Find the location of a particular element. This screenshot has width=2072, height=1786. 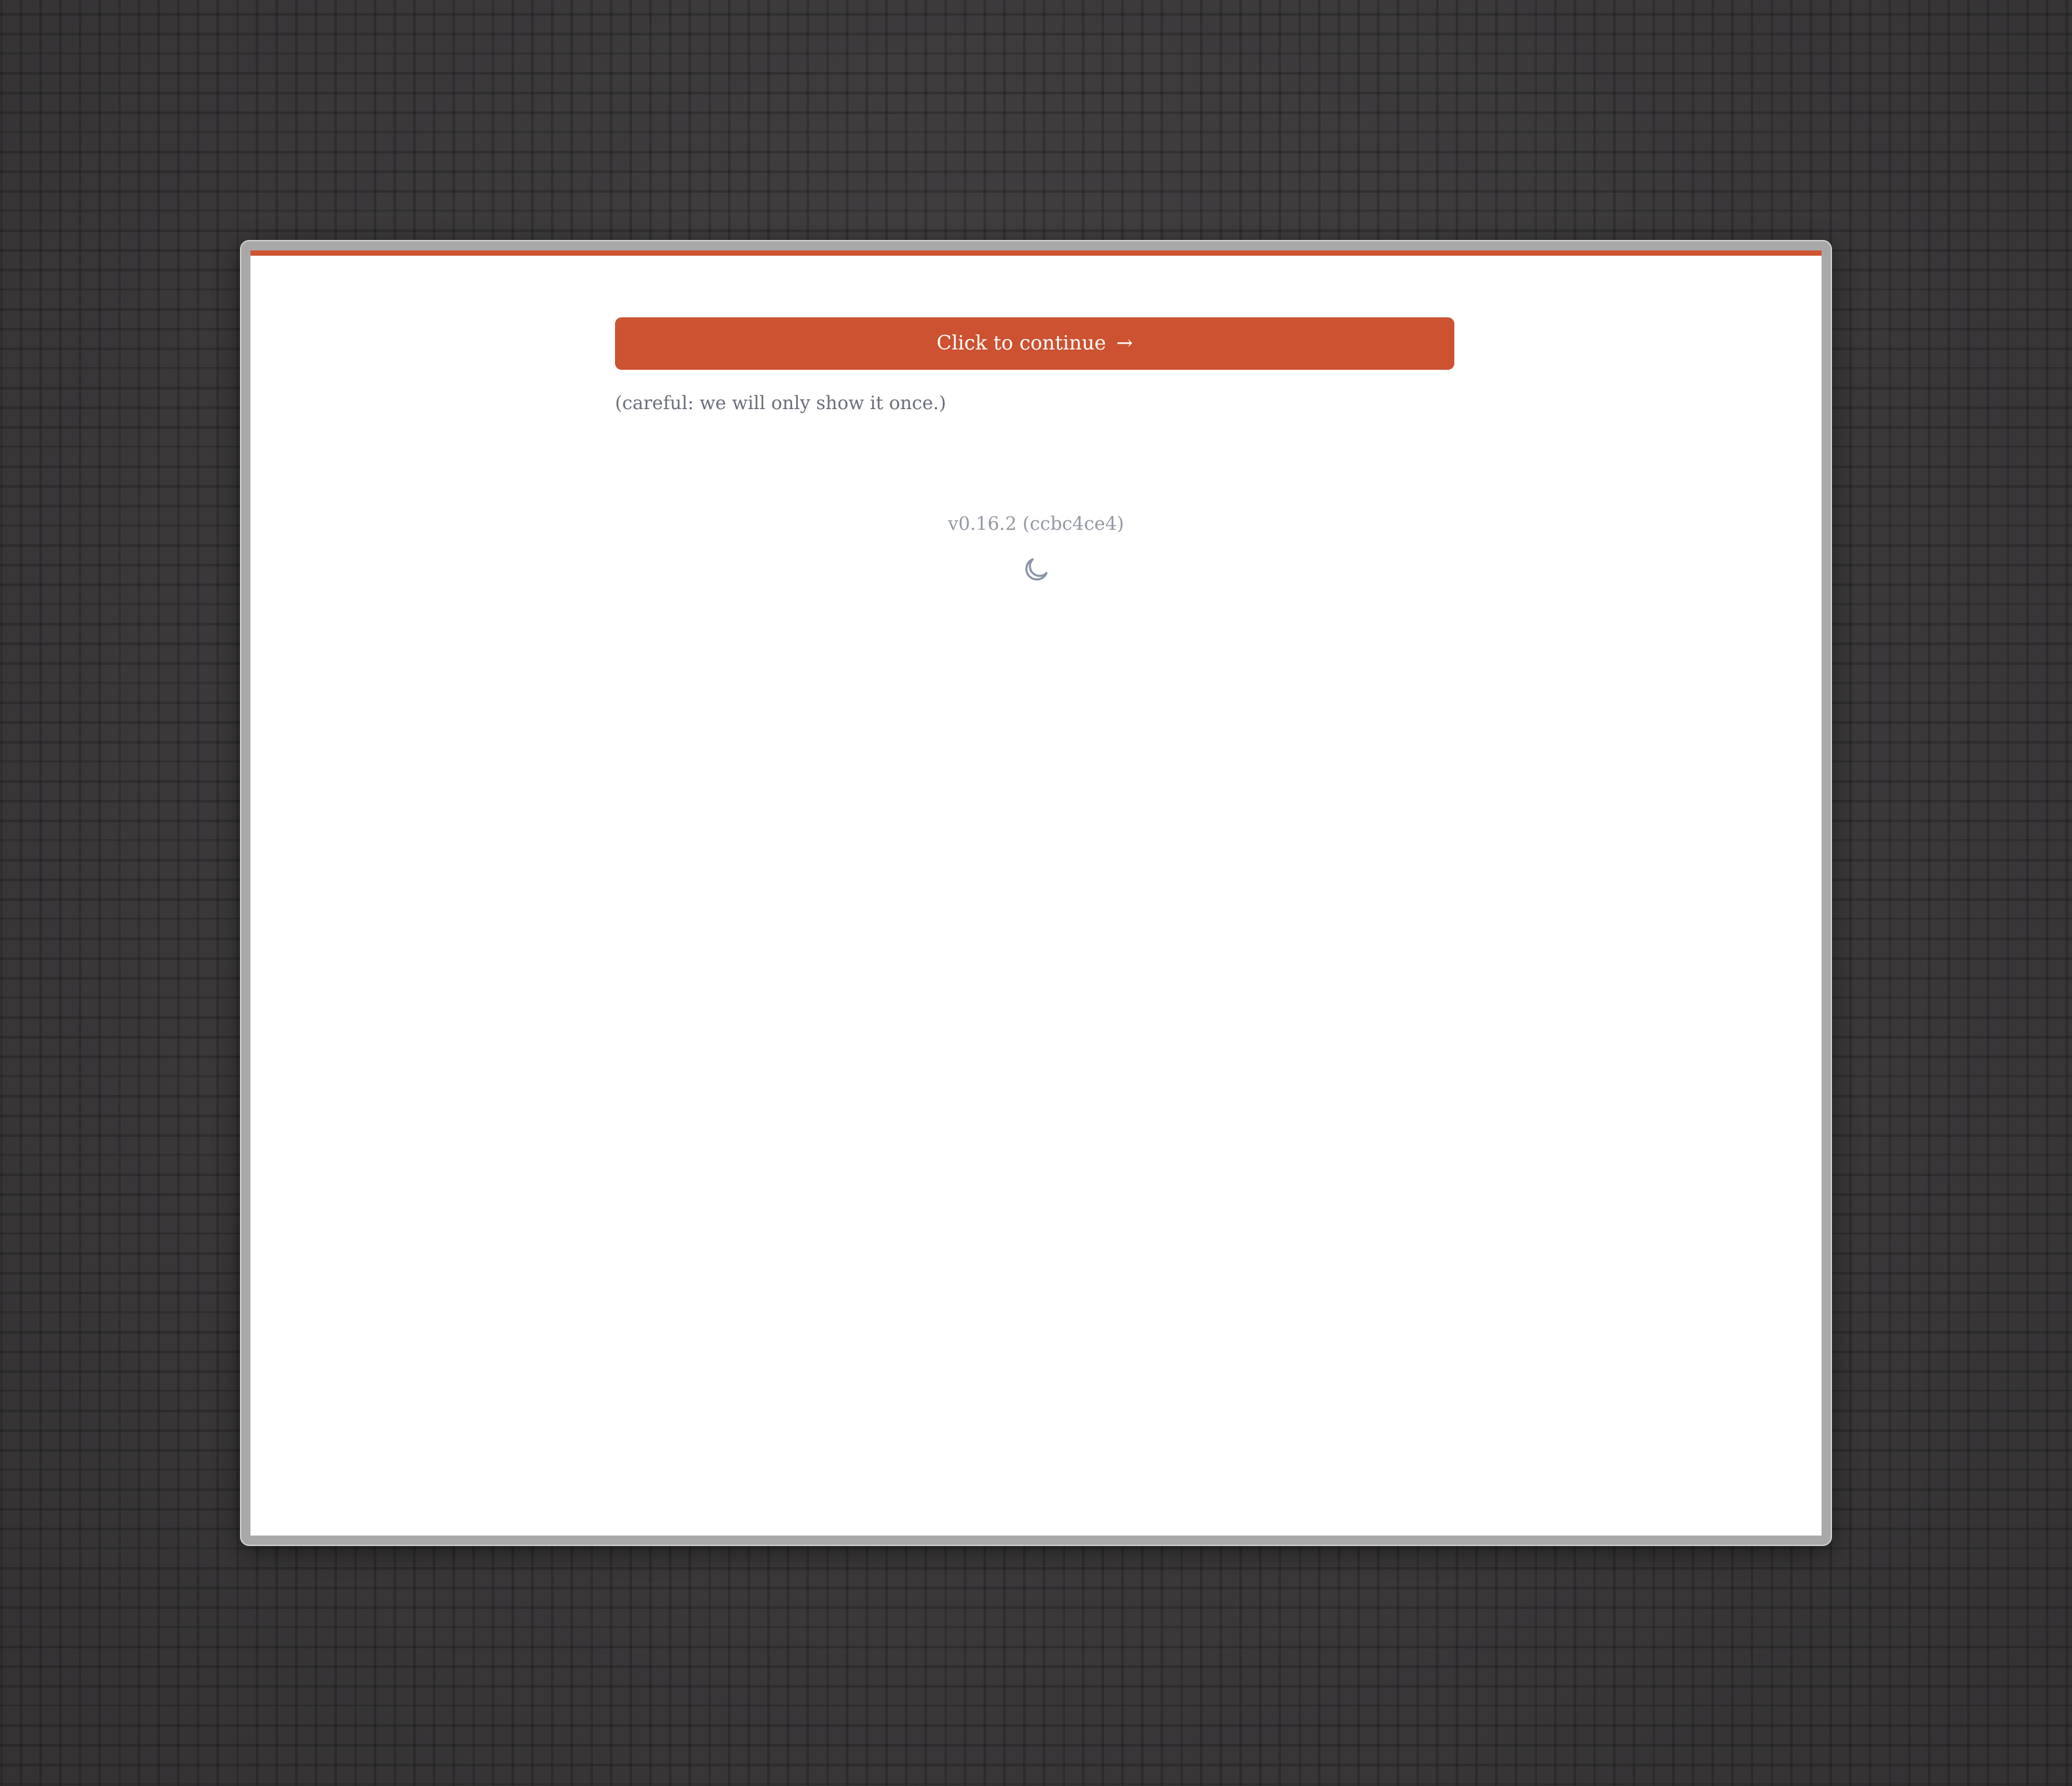

arrow-right-icon: → is located at coordinates (1124, 343).